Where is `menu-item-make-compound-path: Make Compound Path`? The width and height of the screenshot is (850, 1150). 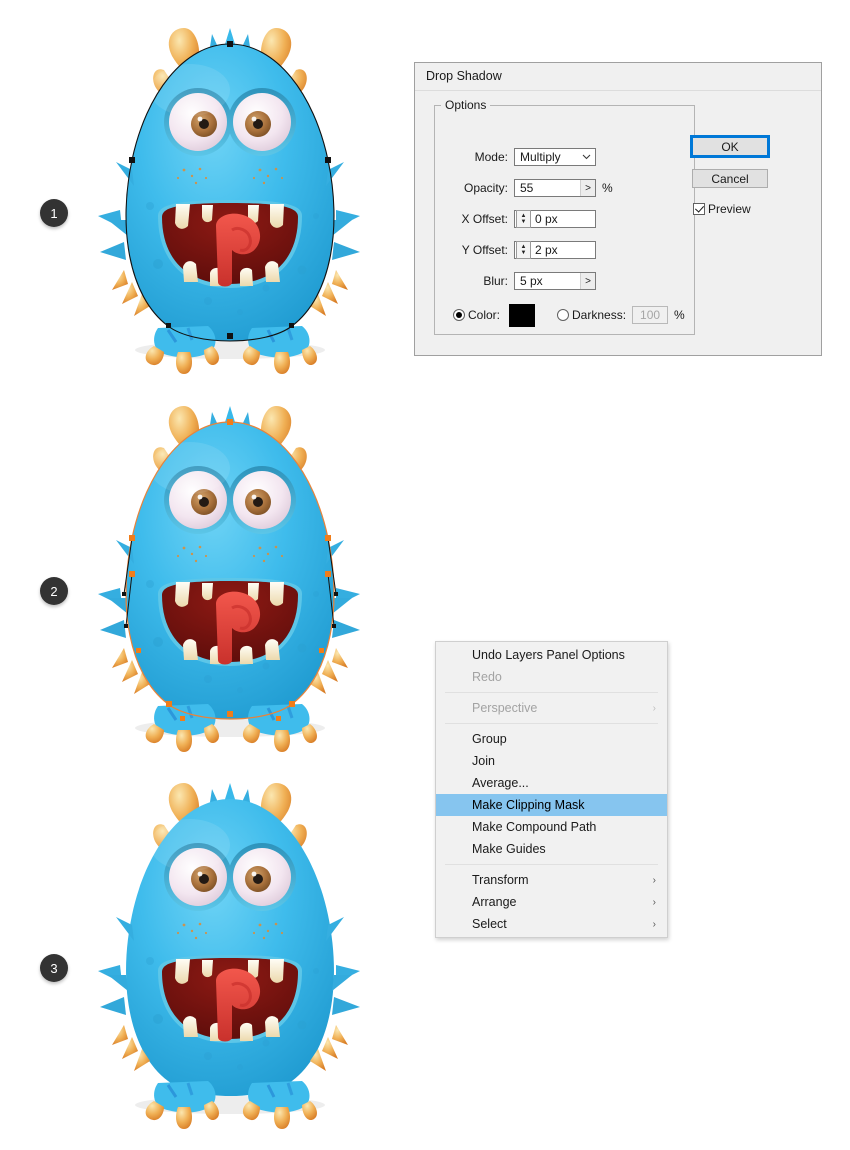
menu-item-make-compound-path: Make Compound Path is located at coordinates (551, 827).